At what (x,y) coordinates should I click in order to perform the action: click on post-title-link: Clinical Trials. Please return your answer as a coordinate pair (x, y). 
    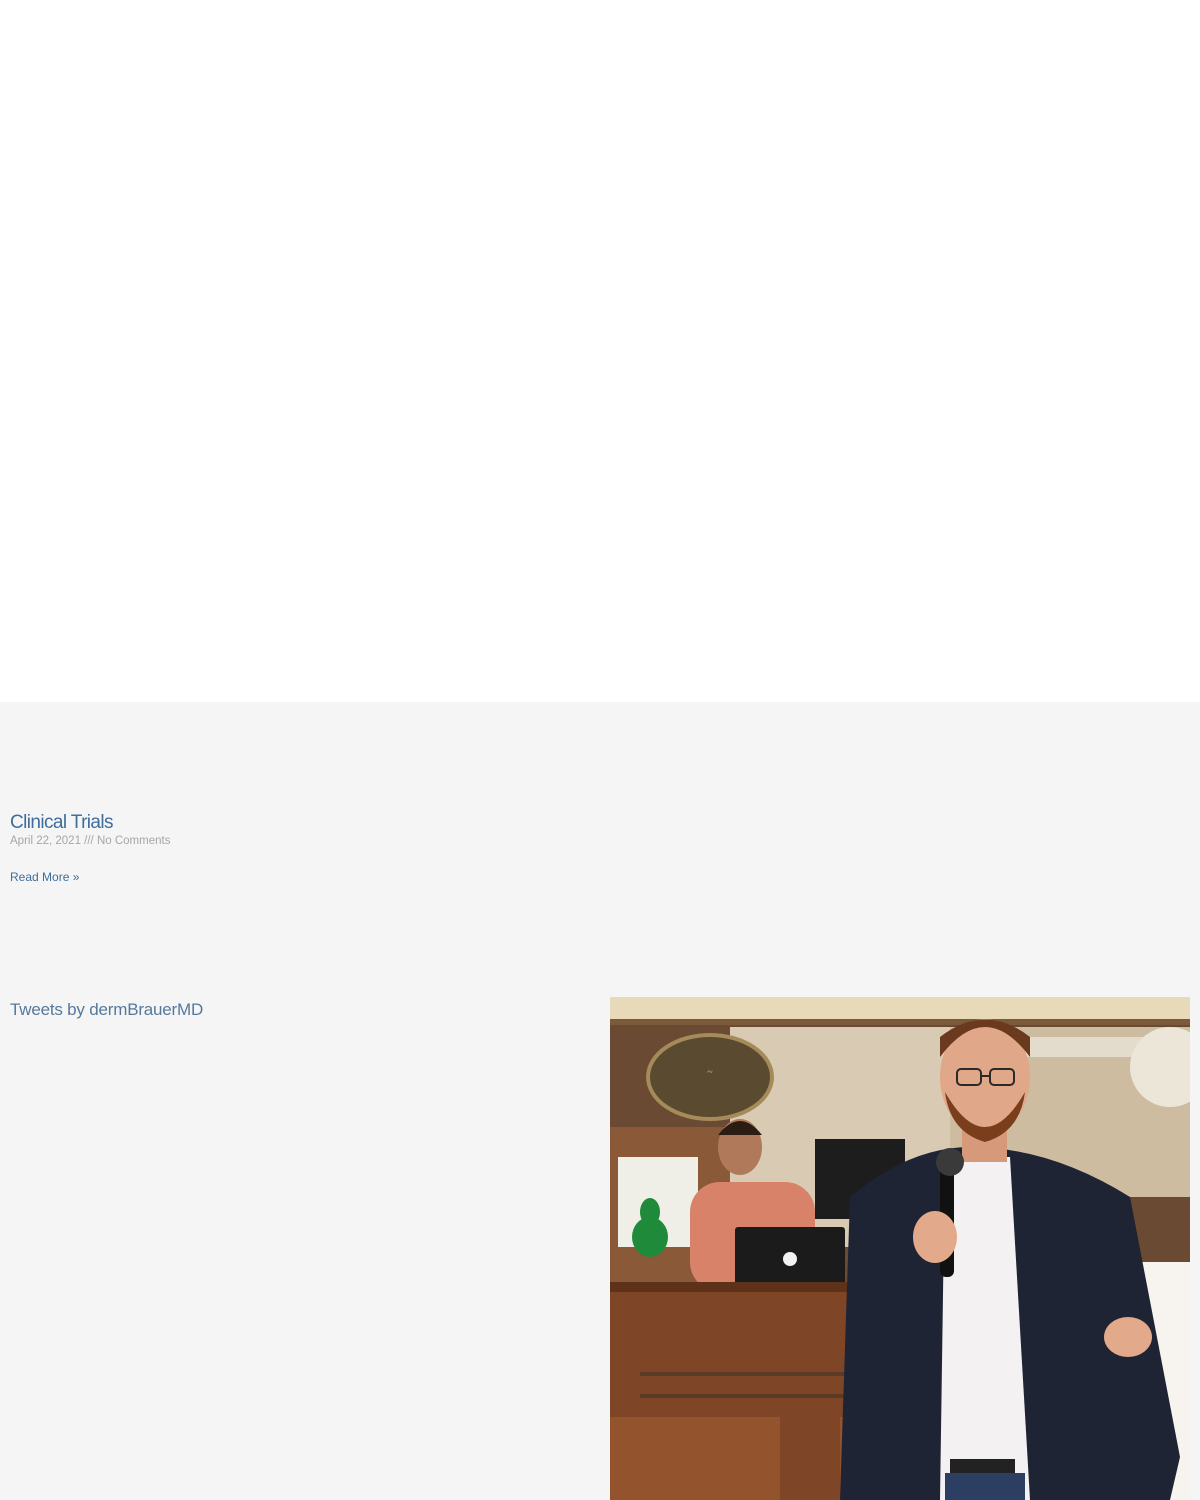
    Looking at the image, I should click on (62, 823).